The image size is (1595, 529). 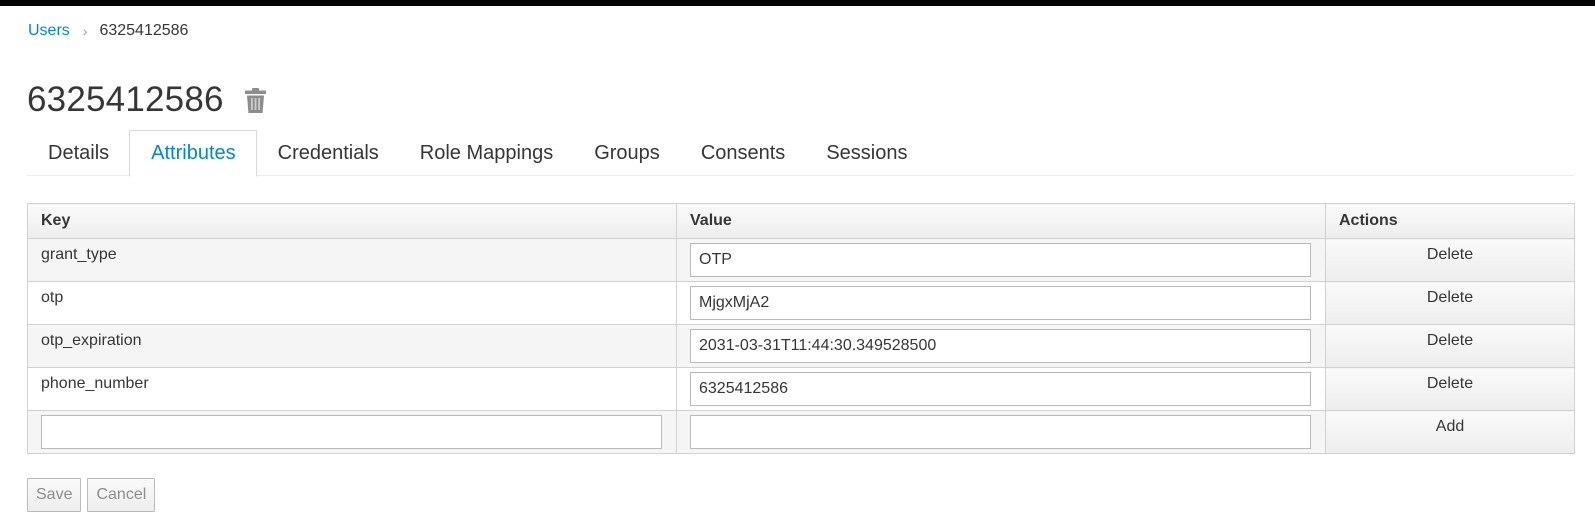 What do you see at coordinates (1450, 221) in the screenshot?
I see `column-header-actions: Actions` at bounding box center [1450, 221].